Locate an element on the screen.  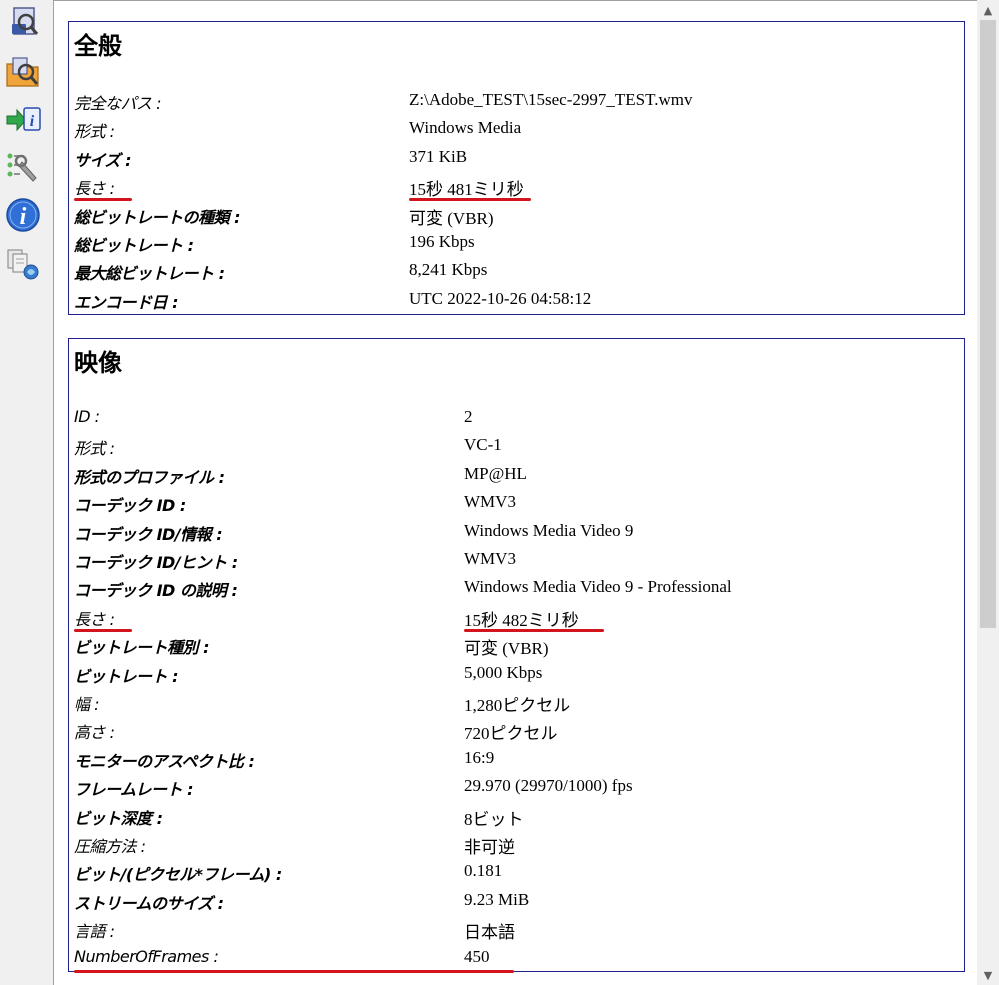
field-value: Windows Media is located at coordinates (465, 128).